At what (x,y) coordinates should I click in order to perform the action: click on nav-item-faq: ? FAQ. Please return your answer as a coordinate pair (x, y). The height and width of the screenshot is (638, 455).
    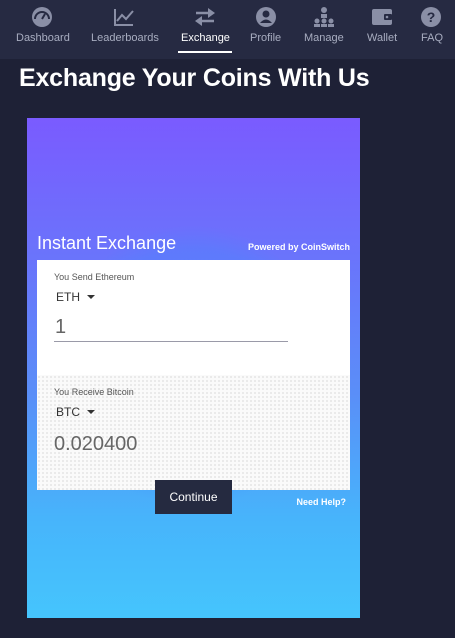
    Looking at the image, I should click on (431, 29).